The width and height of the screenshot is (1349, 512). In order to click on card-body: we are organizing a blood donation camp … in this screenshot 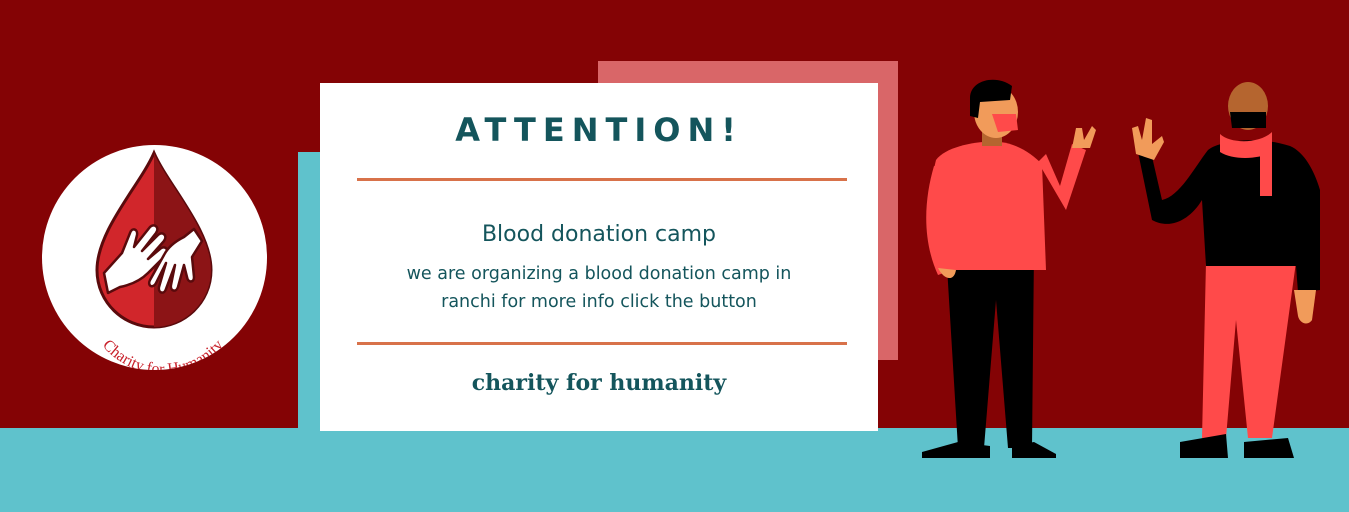, I will do `click(599, 288)`.